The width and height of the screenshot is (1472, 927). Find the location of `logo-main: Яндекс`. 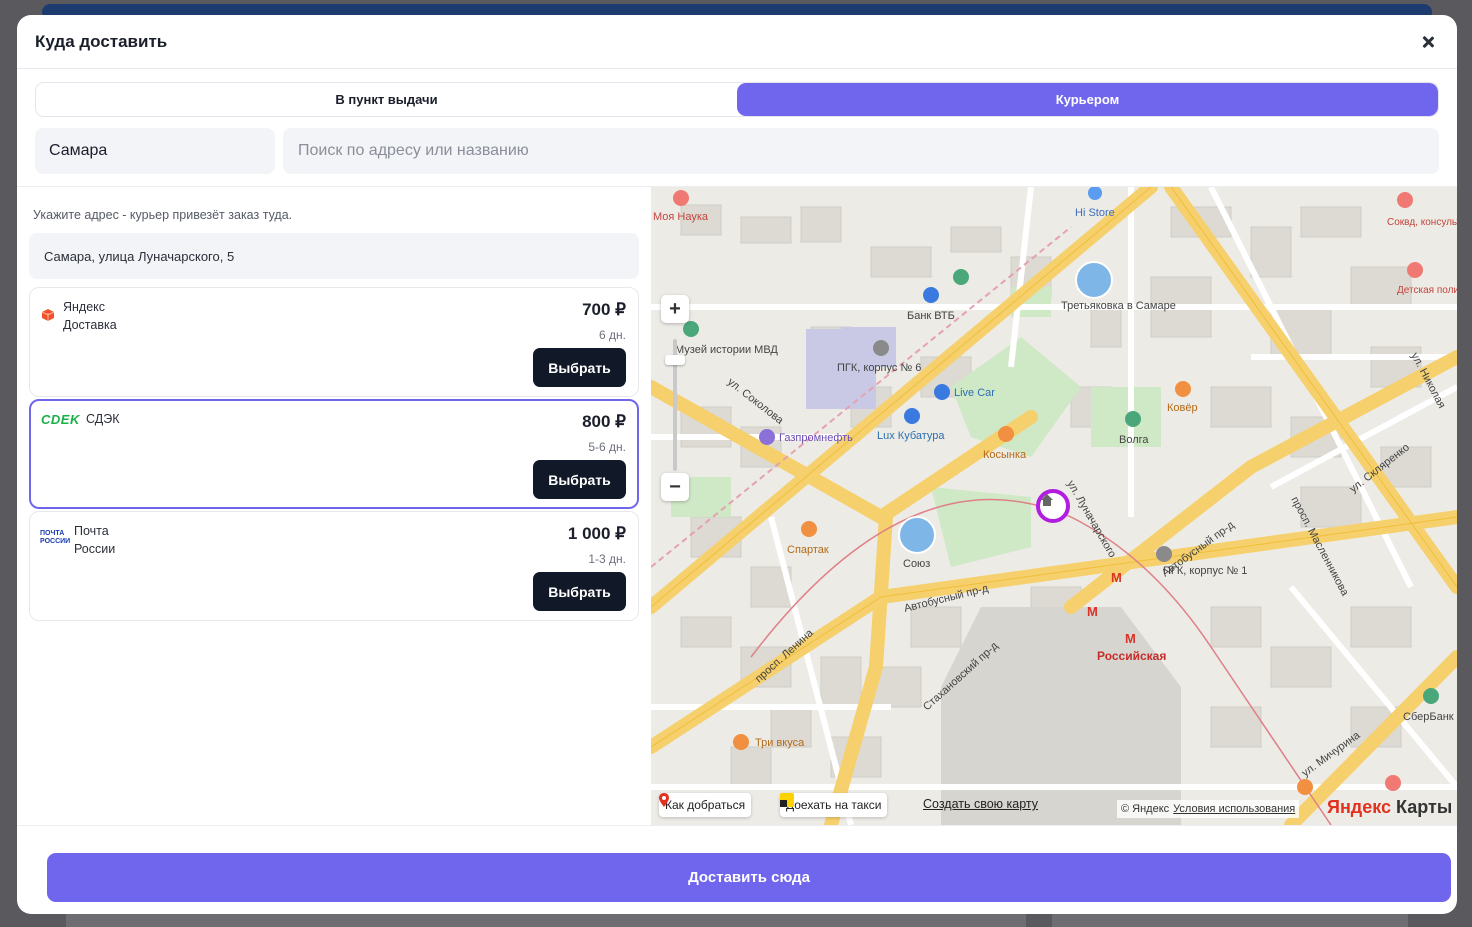

logo-main: Яндекс is located at coordinates (1359, 807).